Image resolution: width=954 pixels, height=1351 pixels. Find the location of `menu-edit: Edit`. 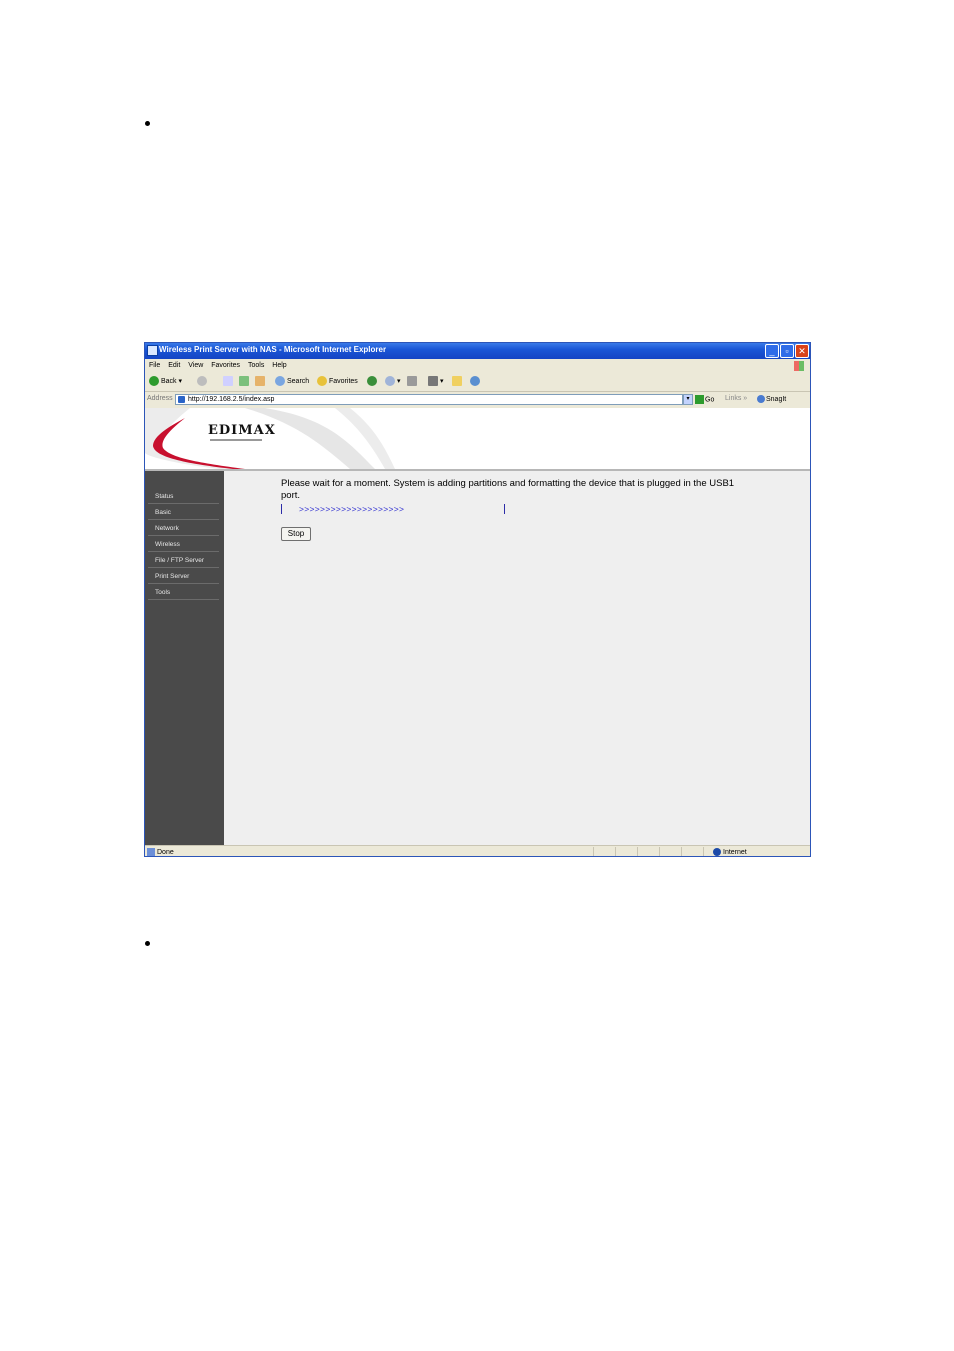

menu-edit: Edit is located at coordinates (174, 365).